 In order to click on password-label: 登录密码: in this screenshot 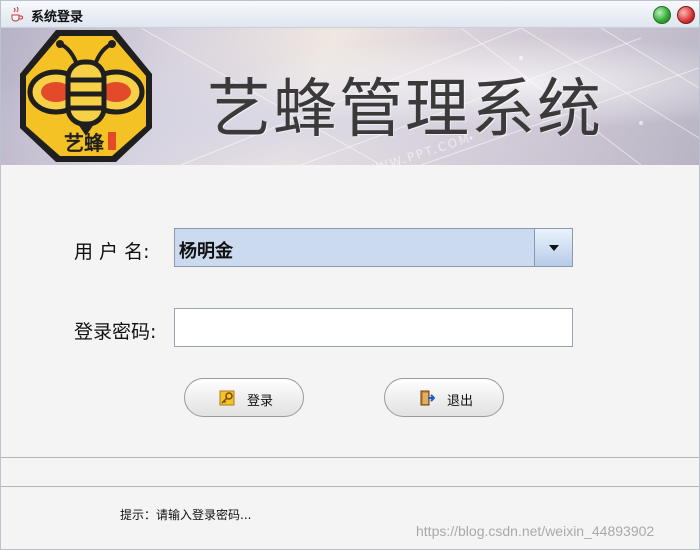, I will do `click(115, 332)`.